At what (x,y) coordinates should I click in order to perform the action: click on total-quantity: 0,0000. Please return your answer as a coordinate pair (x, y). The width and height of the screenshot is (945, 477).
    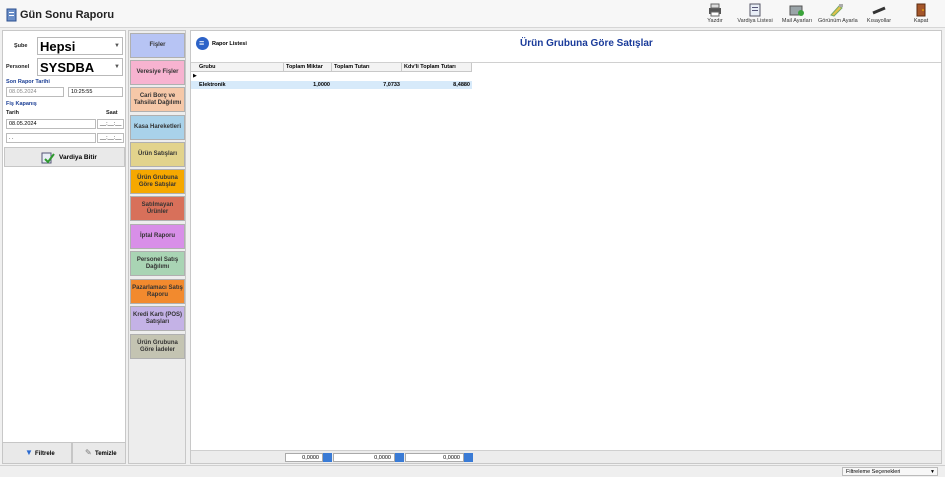
    Looking at the image, I should click on (304, 457).